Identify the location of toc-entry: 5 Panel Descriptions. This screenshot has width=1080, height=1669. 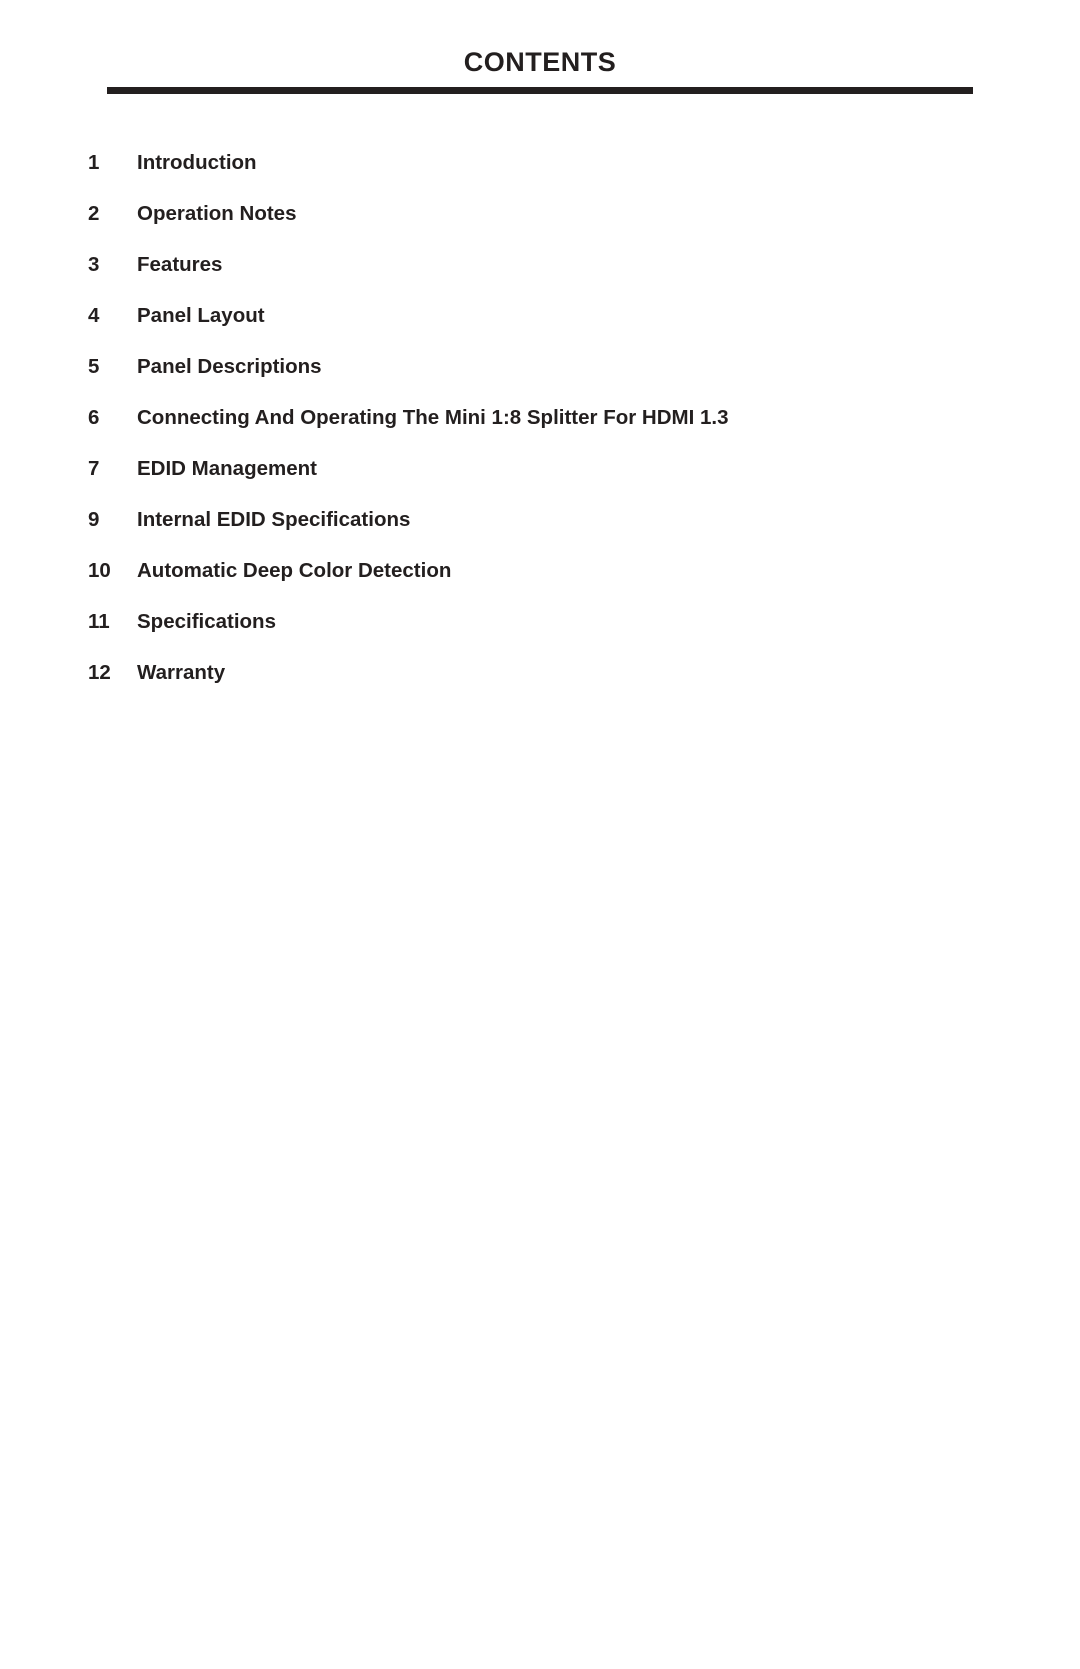
(538, 366).